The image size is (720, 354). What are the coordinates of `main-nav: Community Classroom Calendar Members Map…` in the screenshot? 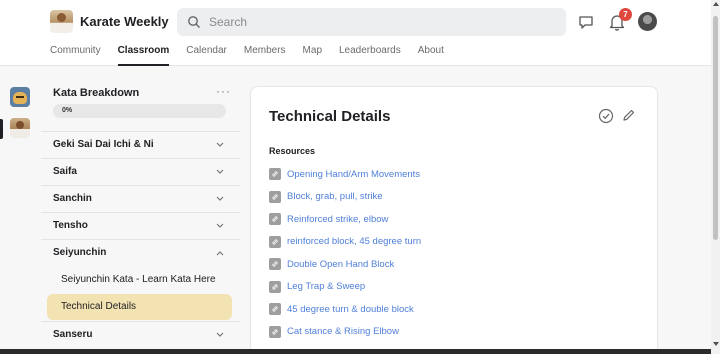 It's located at (255, 55).